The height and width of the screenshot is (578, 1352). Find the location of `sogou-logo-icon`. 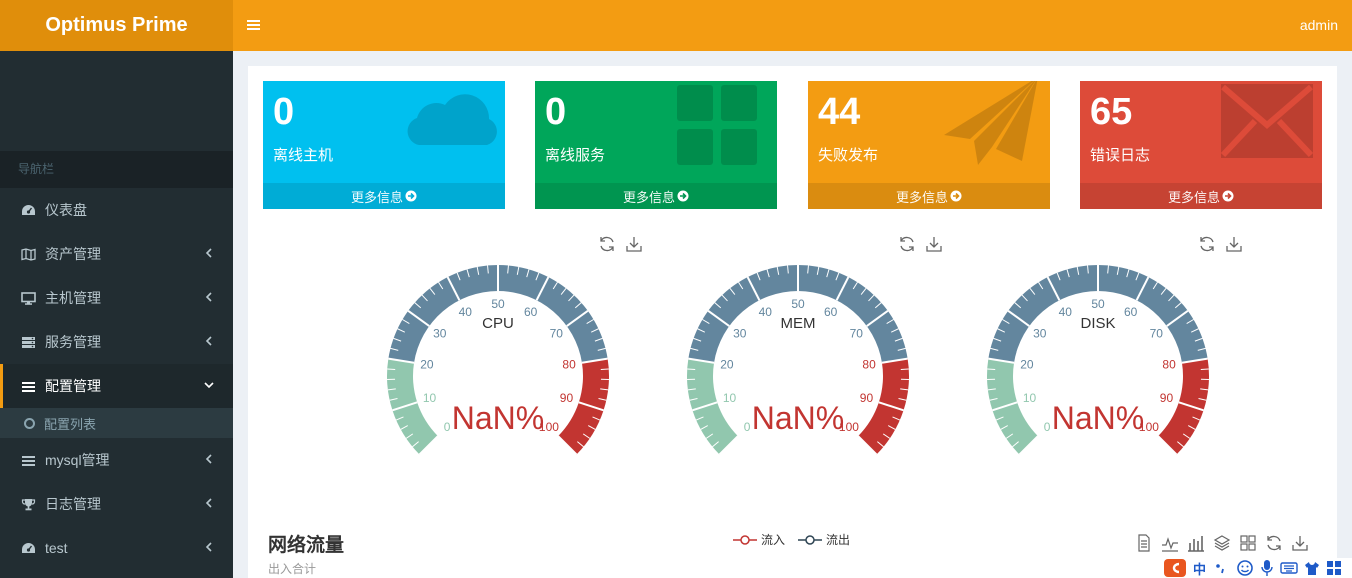

sogou-logo-icon is located at coordinates (1175, 568).